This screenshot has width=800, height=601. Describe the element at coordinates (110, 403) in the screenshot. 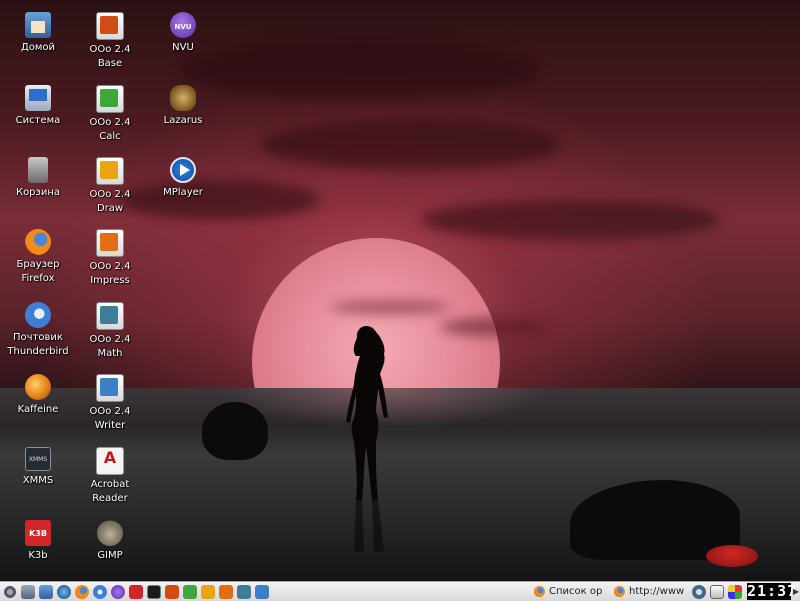

I see `desktop-icon-ooo-writer: OOo 2.4 Writer` at that location.